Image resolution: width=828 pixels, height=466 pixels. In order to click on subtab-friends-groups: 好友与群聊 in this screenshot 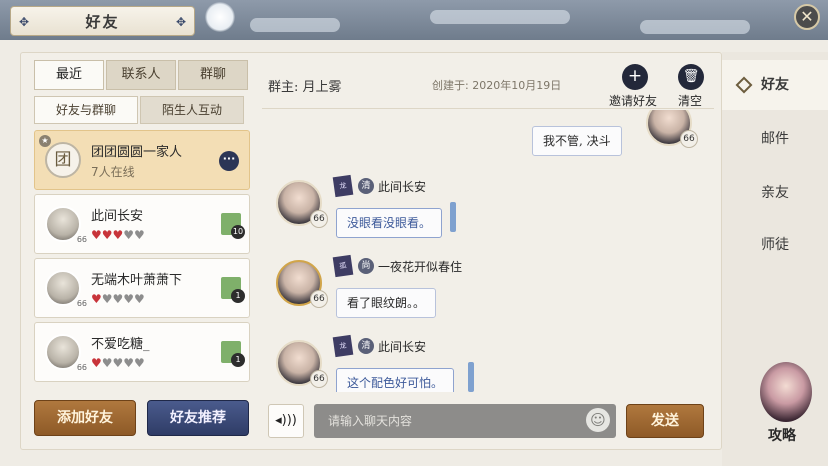, I will do `click(86, 110)`.